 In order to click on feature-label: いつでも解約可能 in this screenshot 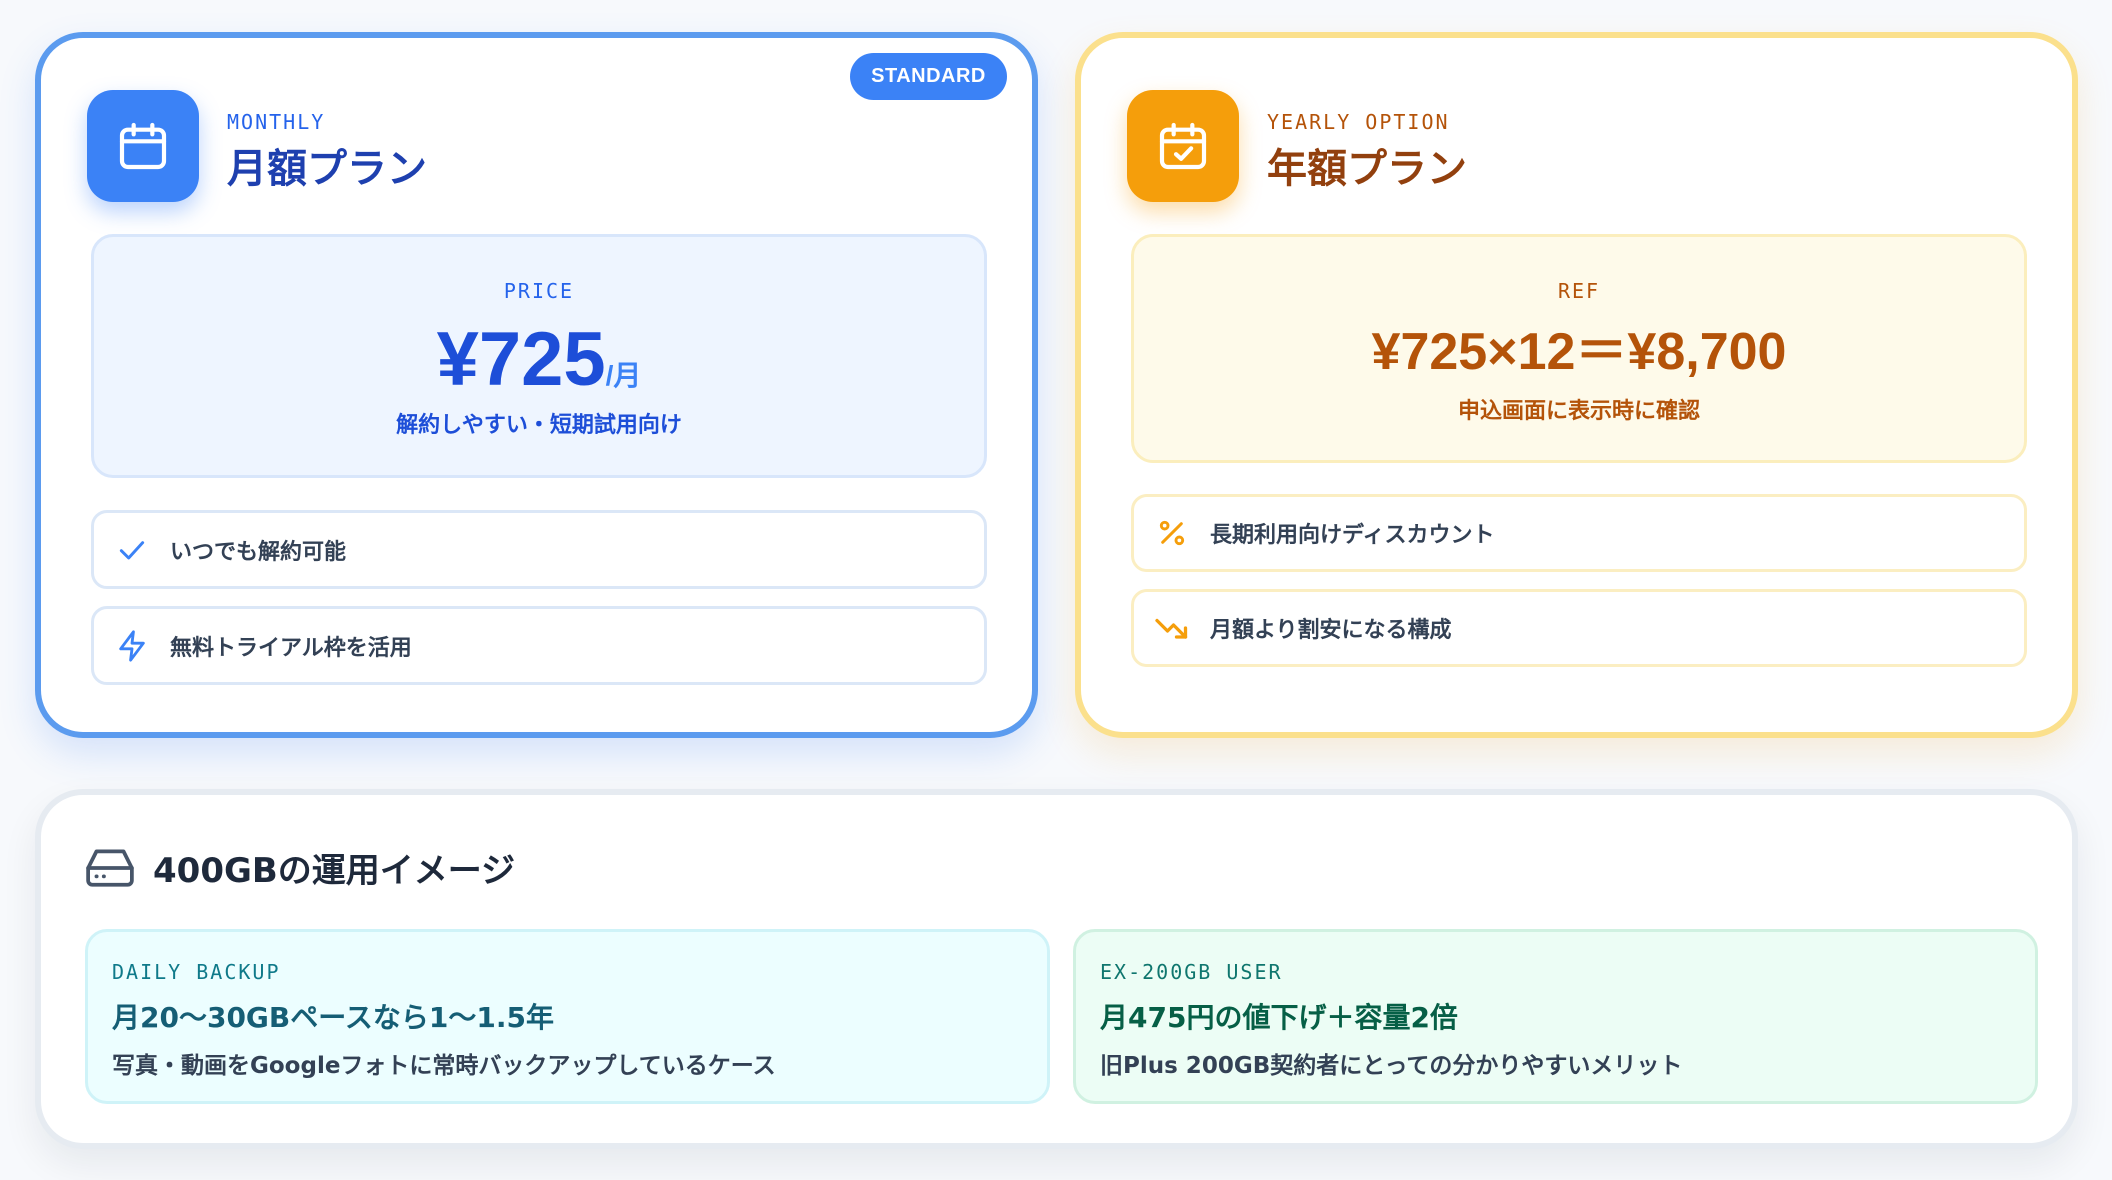, I will do `click(258, 552)`.